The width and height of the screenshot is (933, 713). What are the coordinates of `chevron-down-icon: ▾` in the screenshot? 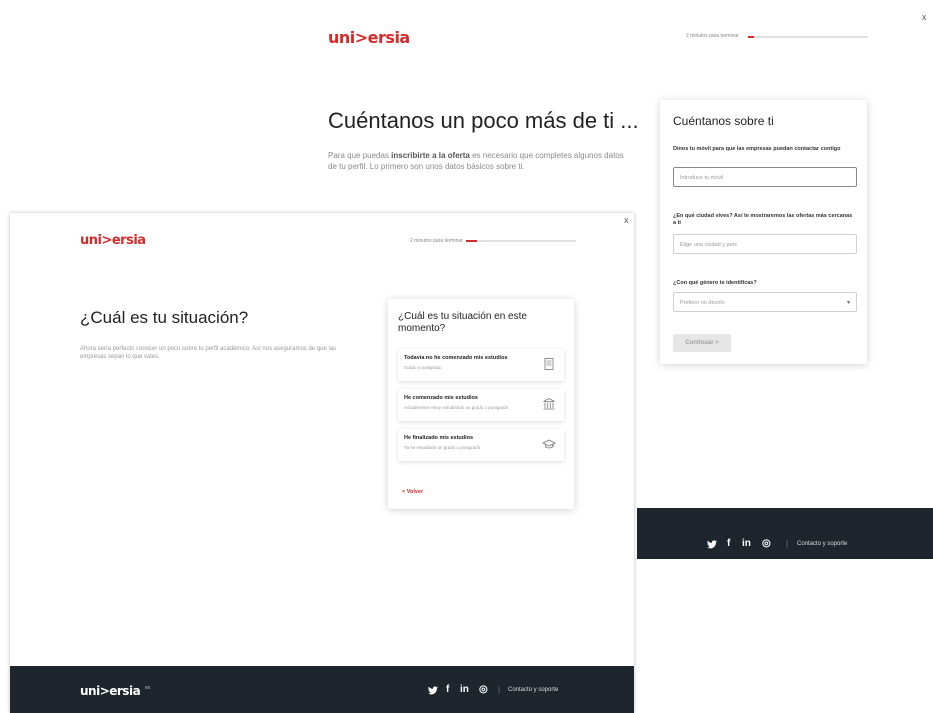 It's located at (848, 303).